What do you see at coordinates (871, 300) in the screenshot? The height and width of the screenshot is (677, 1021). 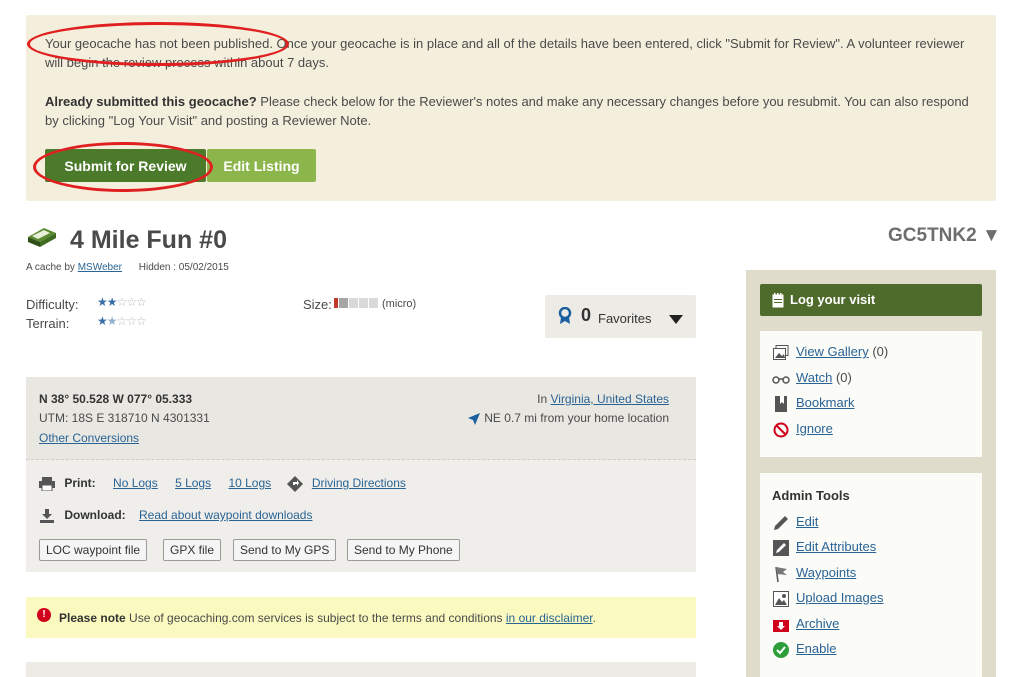 I see `log-your-visit-button: Log your visit` at bounding box center [871, 300].